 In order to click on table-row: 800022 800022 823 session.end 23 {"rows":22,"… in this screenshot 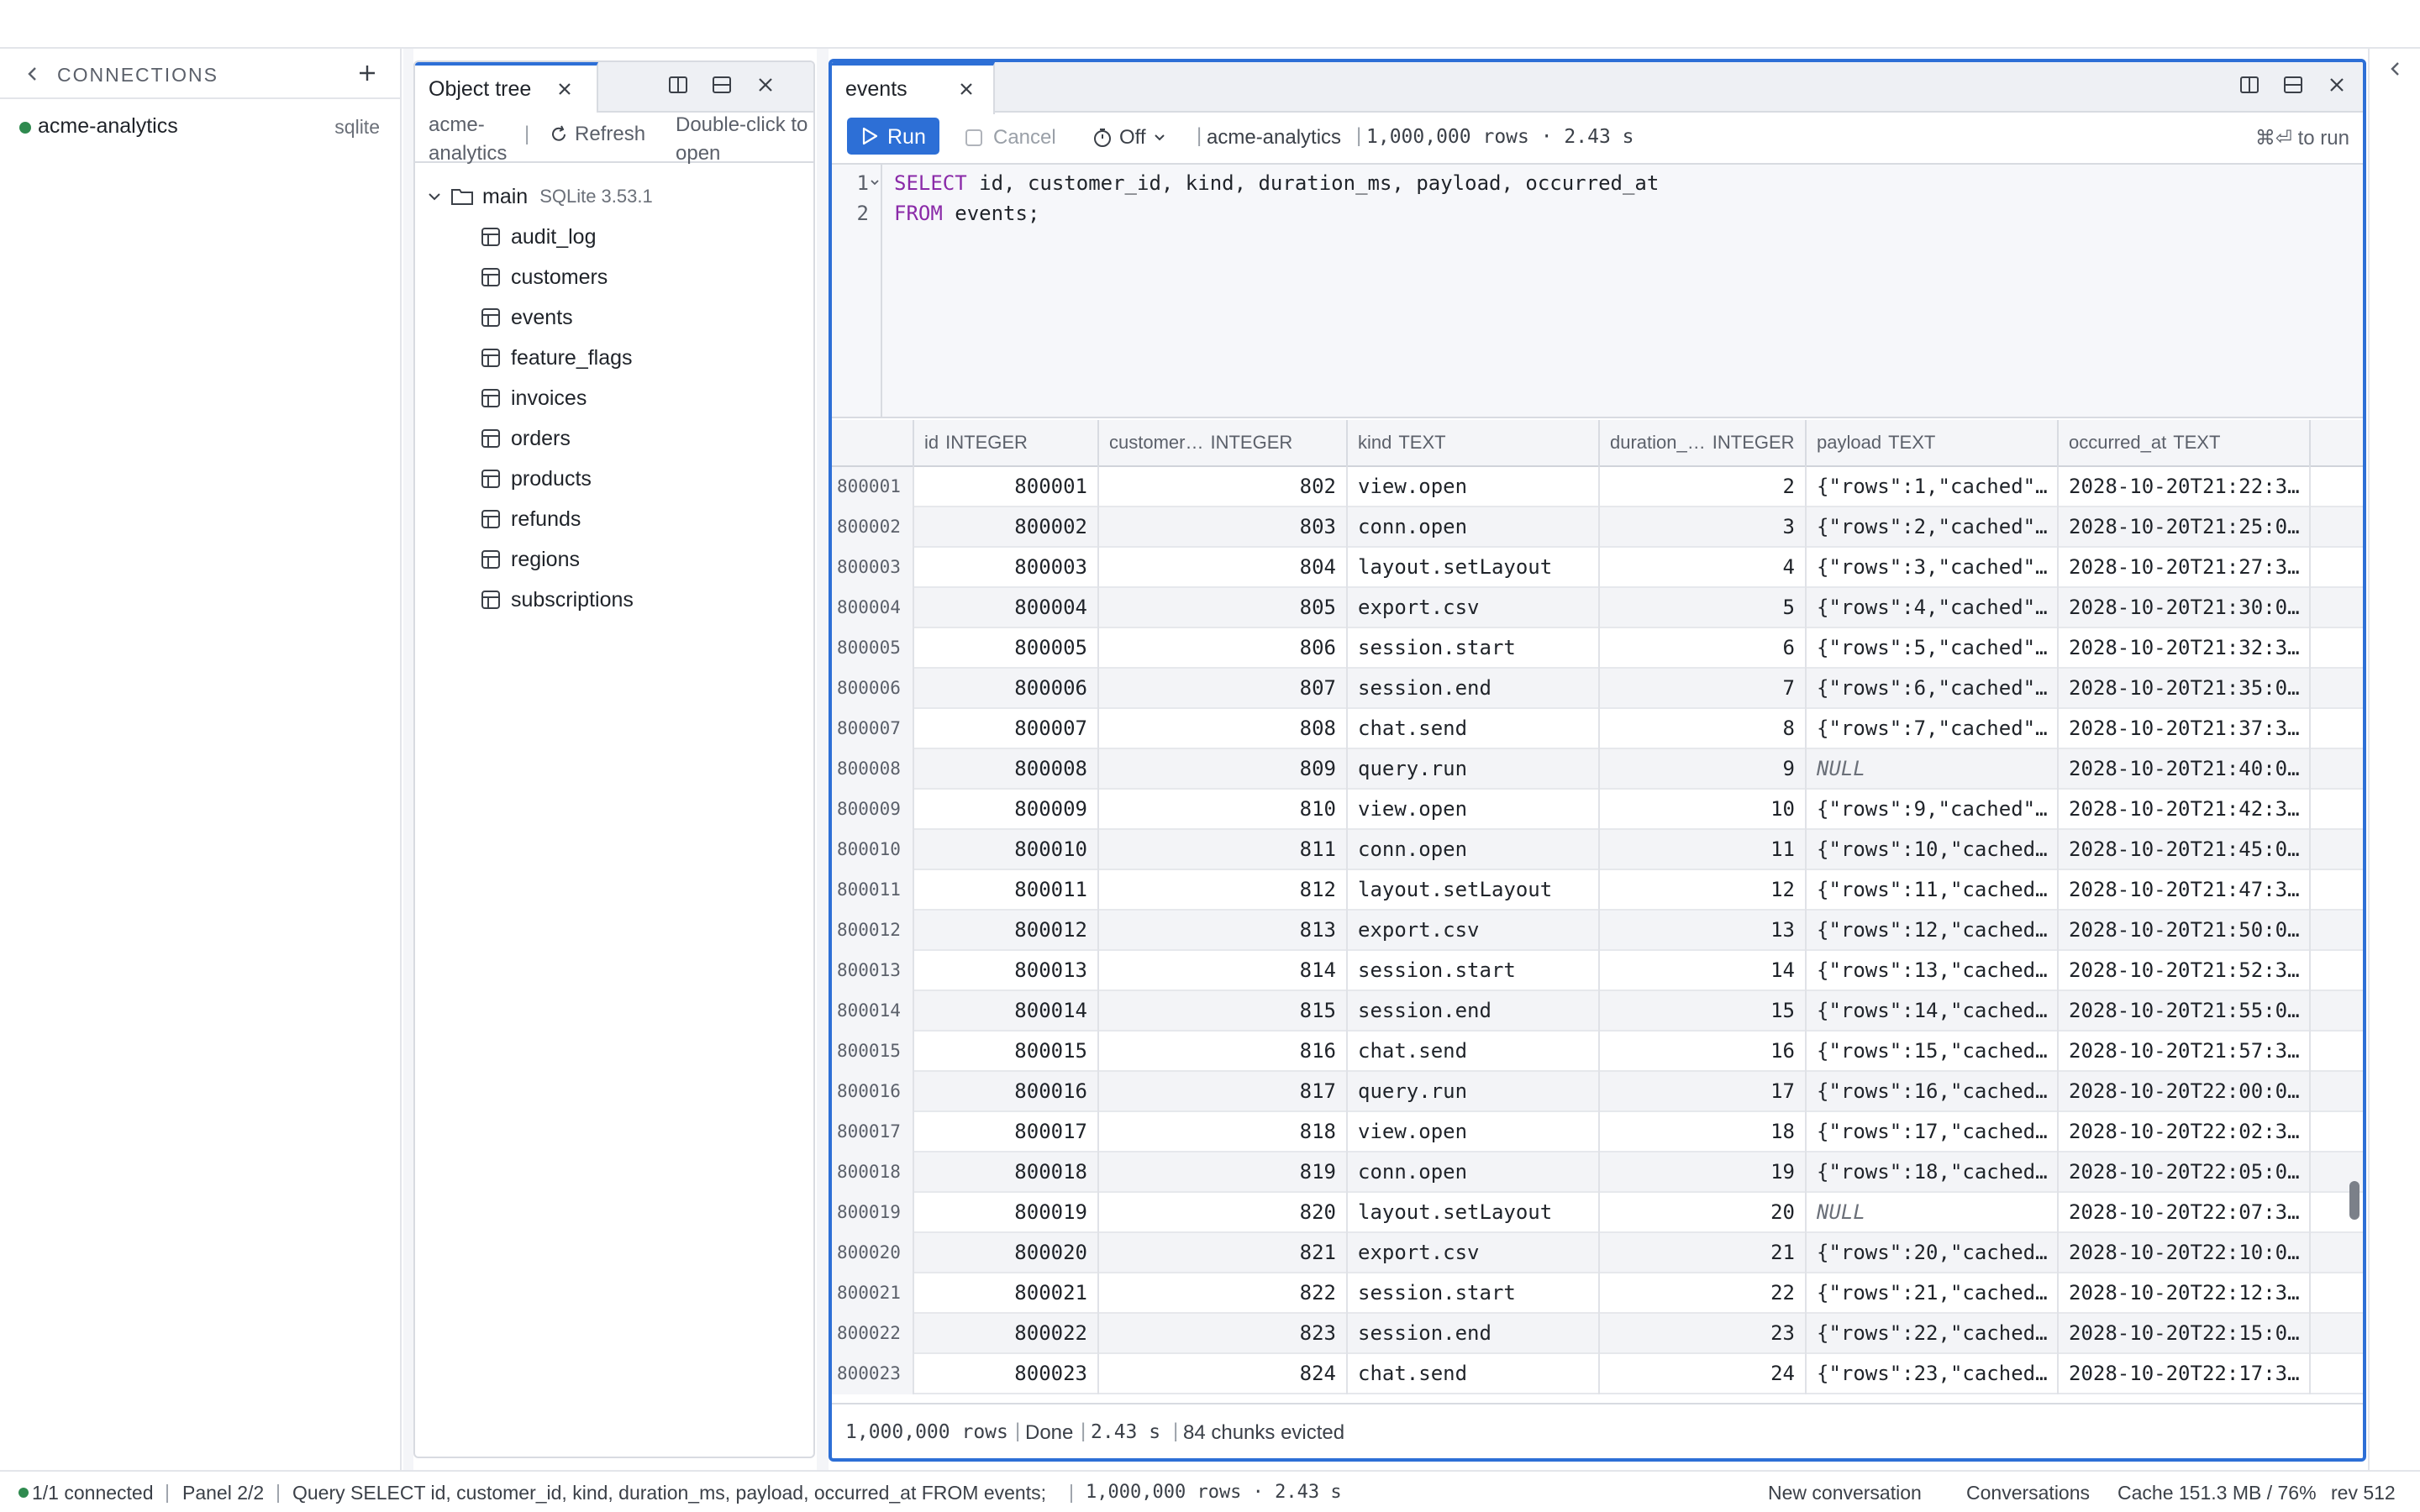, I will do `click(1597, 1334)`.